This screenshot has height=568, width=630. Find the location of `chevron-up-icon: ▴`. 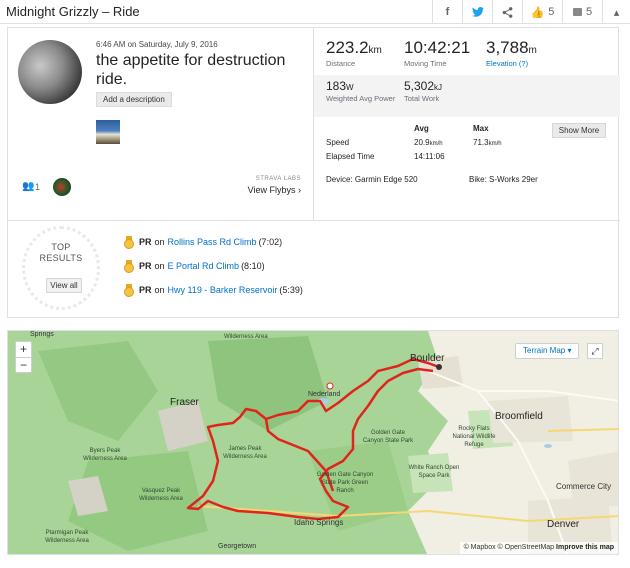

chevron-up-icon: ▴ is located at coordinates (616, 12).